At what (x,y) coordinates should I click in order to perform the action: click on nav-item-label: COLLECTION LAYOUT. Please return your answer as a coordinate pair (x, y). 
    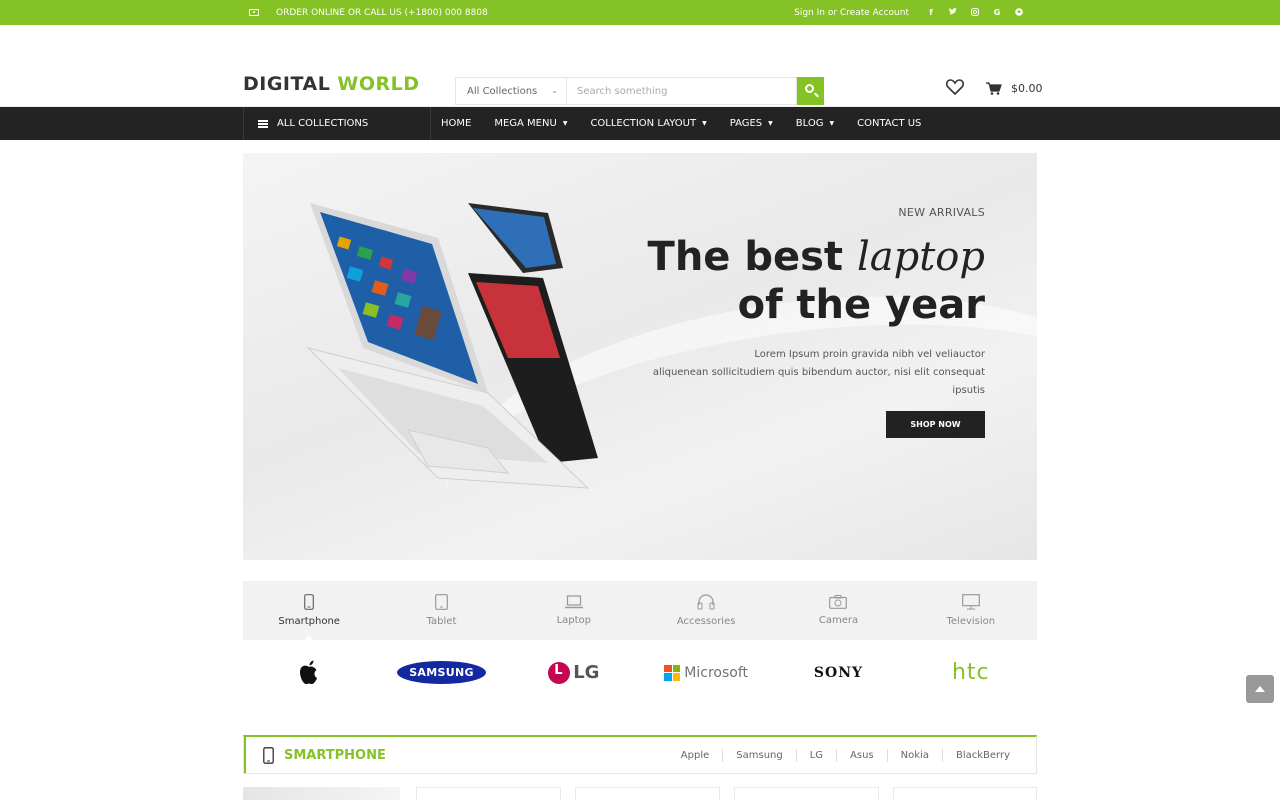
    Looking at the image, I should click on (643, 123).